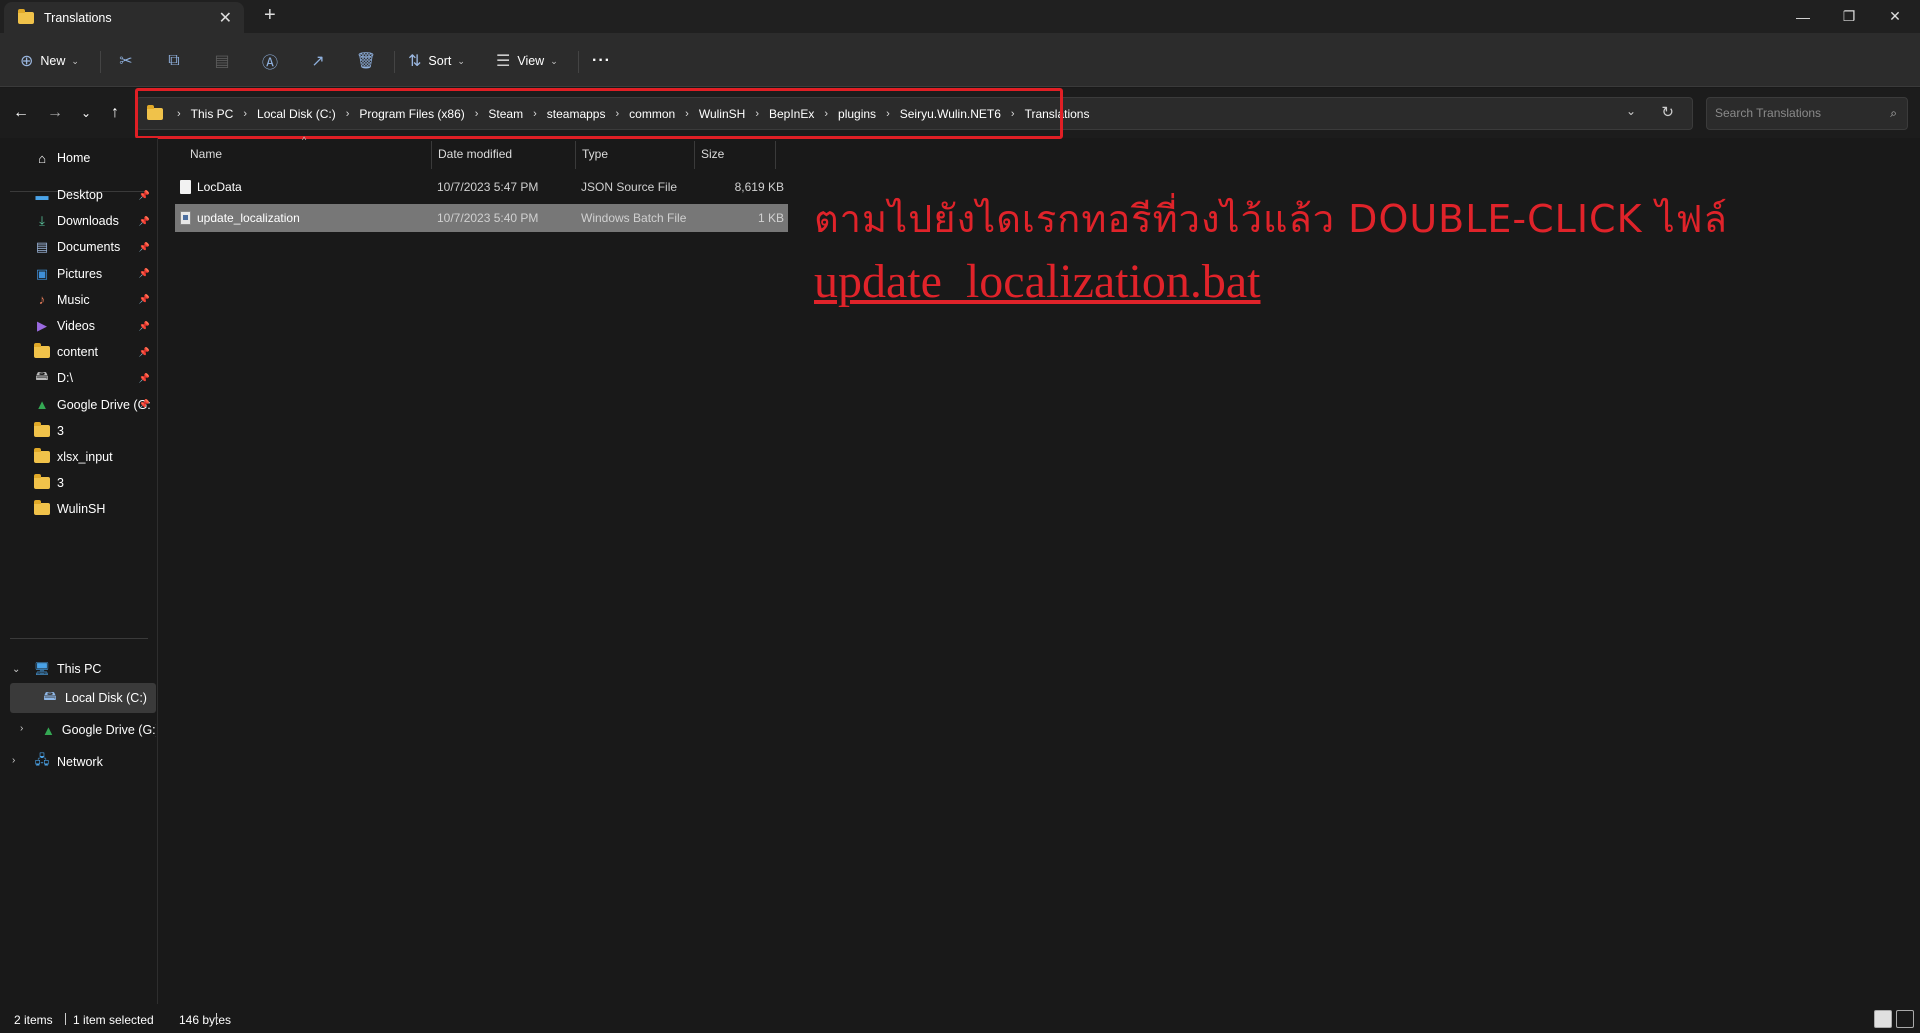 The width and height of the screenshot is (1920, 1033). What do you see at coordinates (634, 218) in the screenshot?
I see `file-type: Windows Batch File` at bounding box center [634, 218].